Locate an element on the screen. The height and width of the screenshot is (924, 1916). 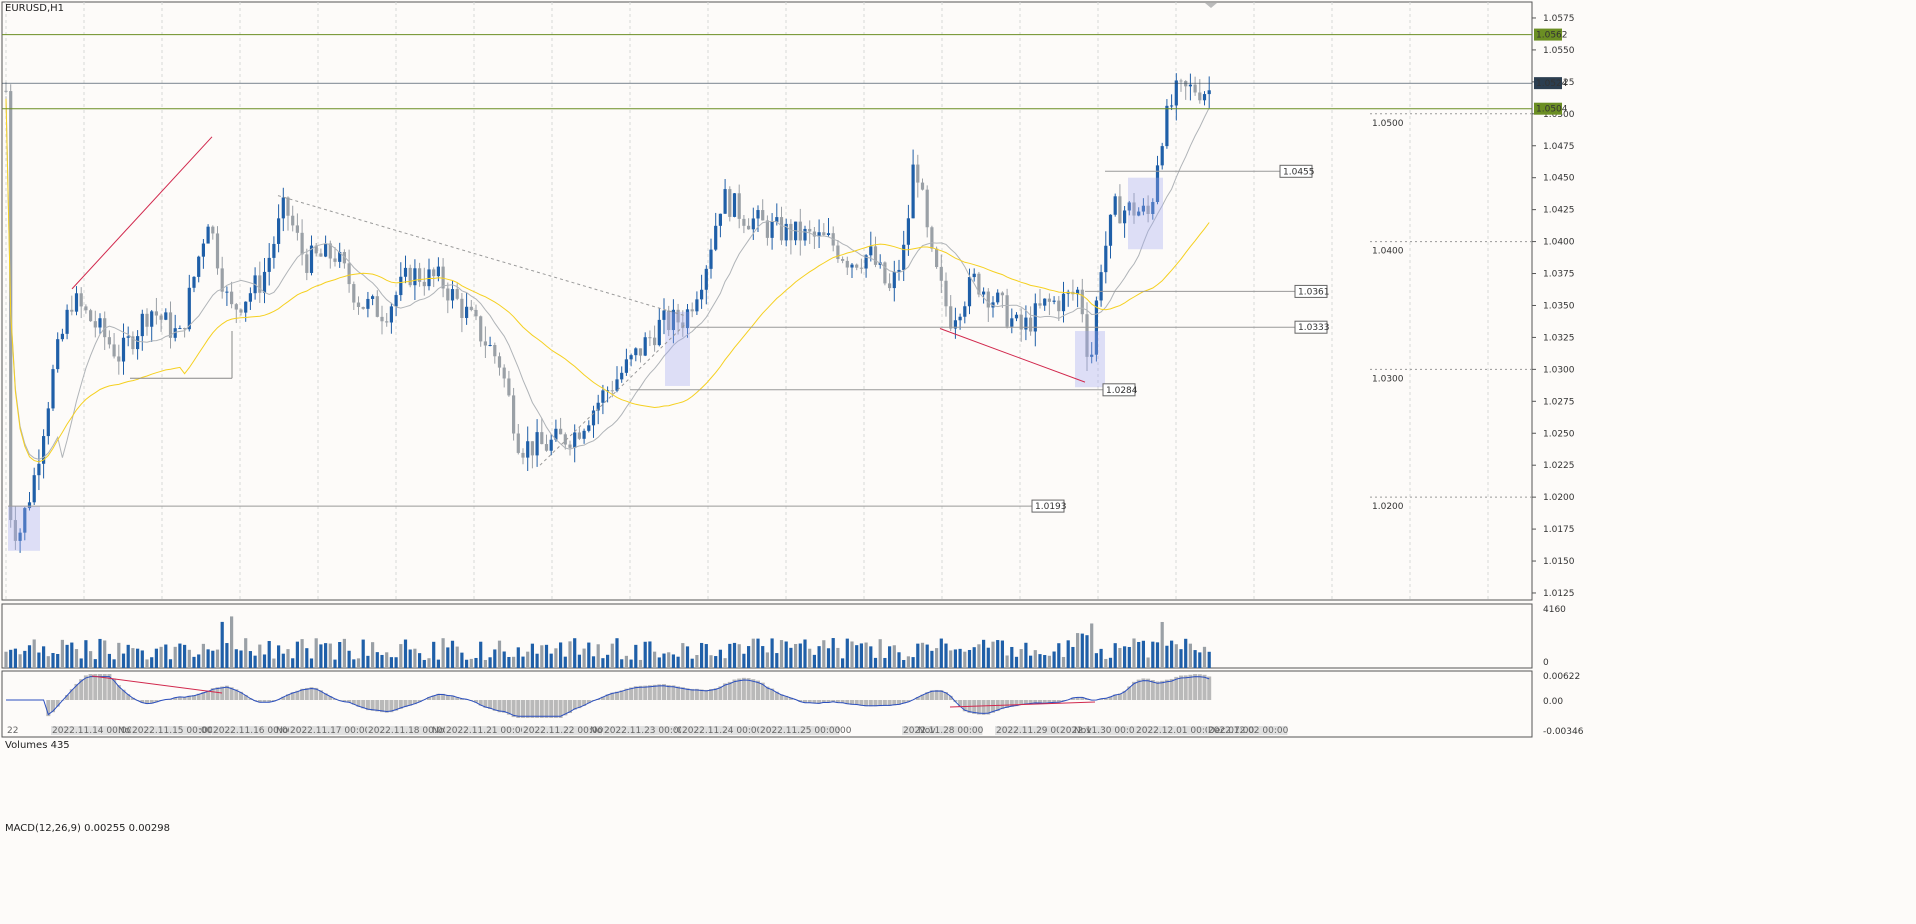
price-axis-label: 1.0450 is located at coordinates (1559, 179).